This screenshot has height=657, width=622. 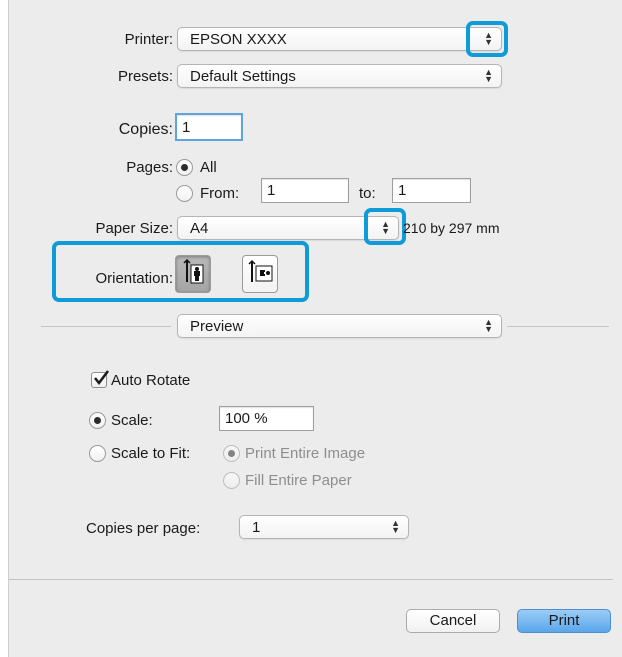 I want to click on panel-selector-popup: Preview ▲ ▼, so click(x=339, y=326).